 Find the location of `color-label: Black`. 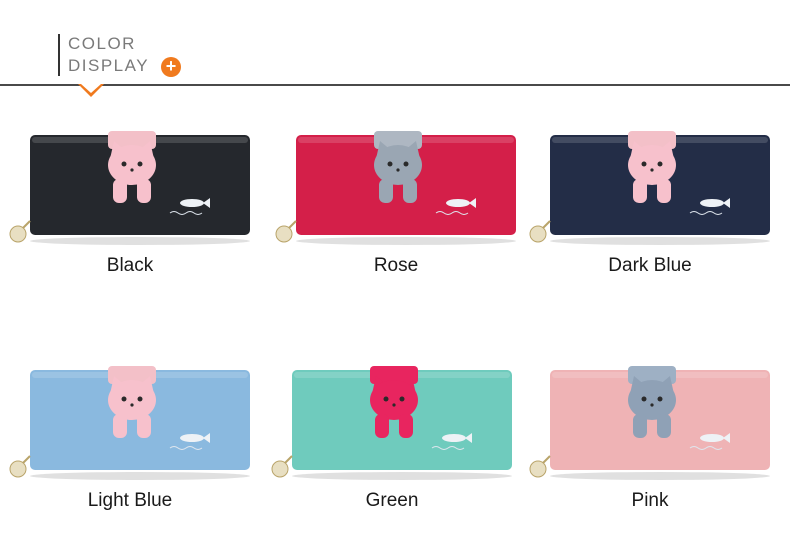

color-label: Black is located at coordinates (130, 265).